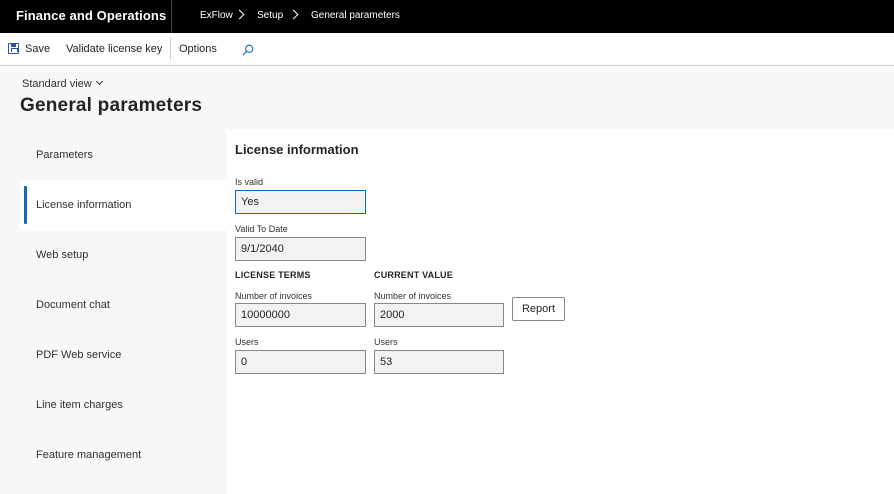 The width and height of the screenshot is (894, 494). Describe the element at coordinates (123, 255) in the screenshot. I see `tab-web-setup: Web setup` at that location.